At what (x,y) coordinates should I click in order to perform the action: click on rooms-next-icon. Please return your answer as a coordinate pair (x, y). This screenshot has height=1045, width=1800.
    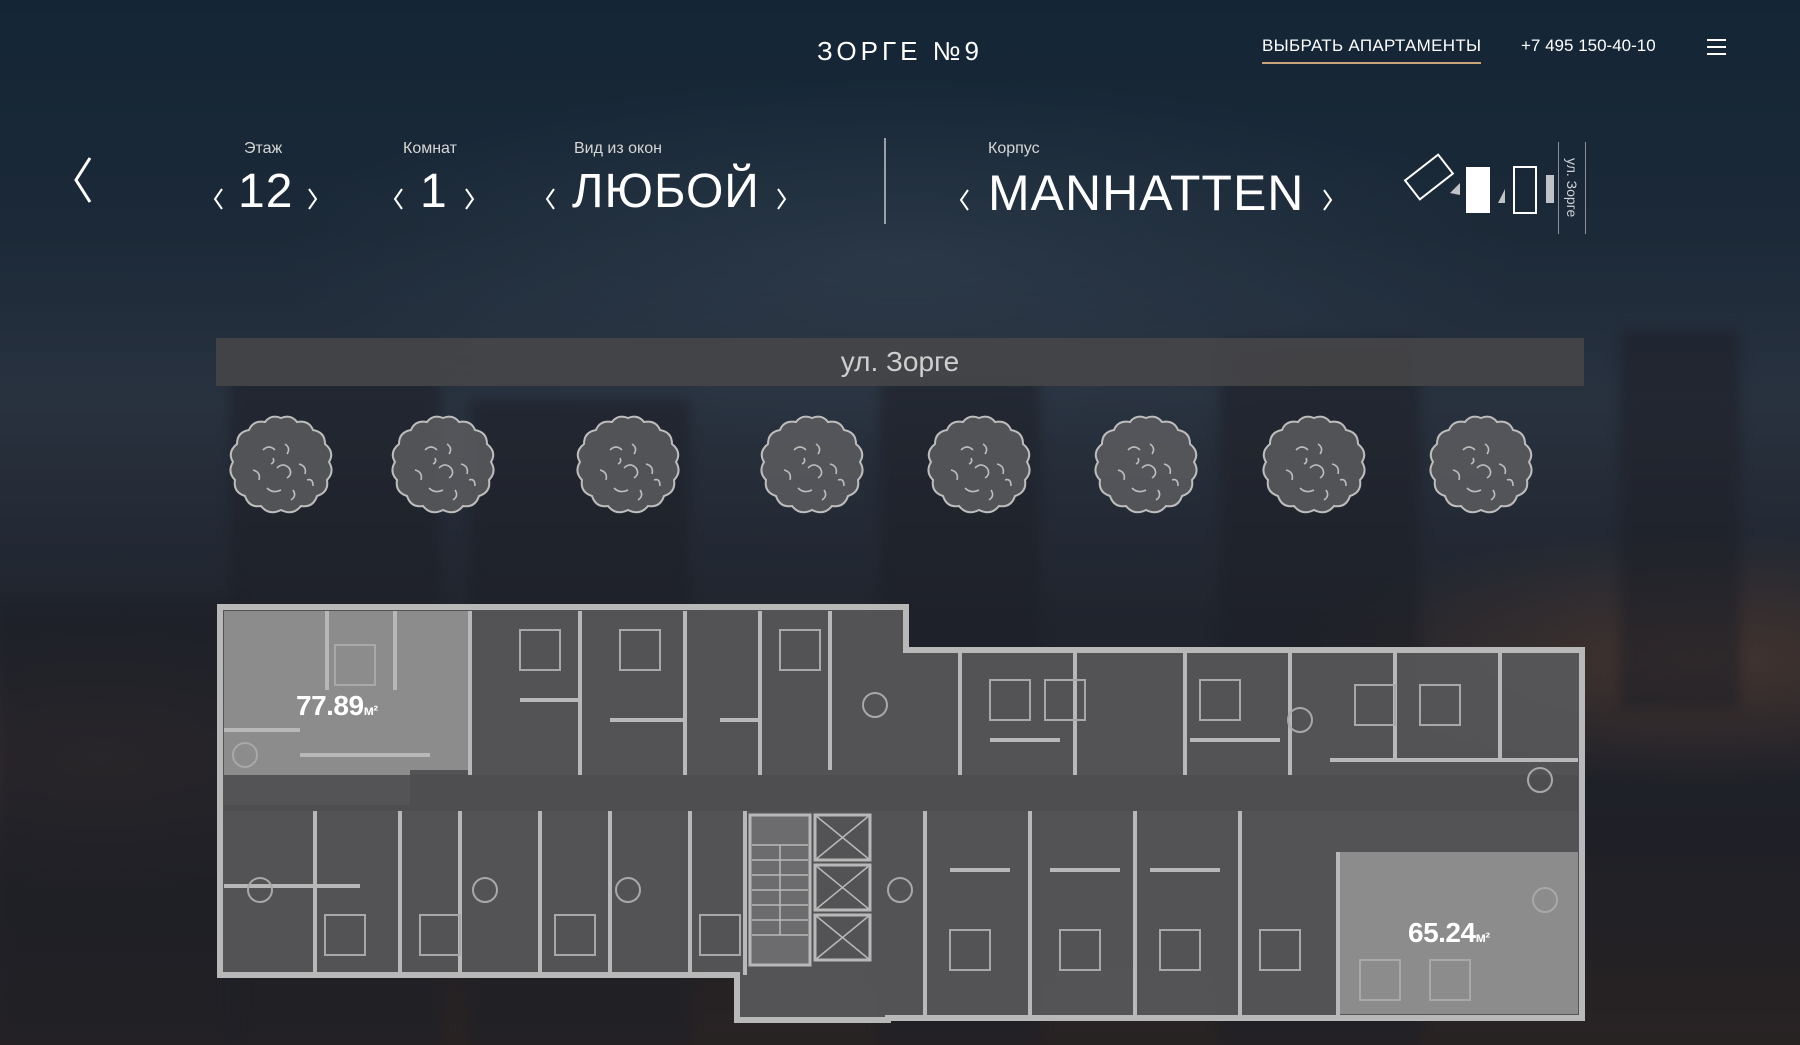
    Looking at the image, I should click on (469, 199).